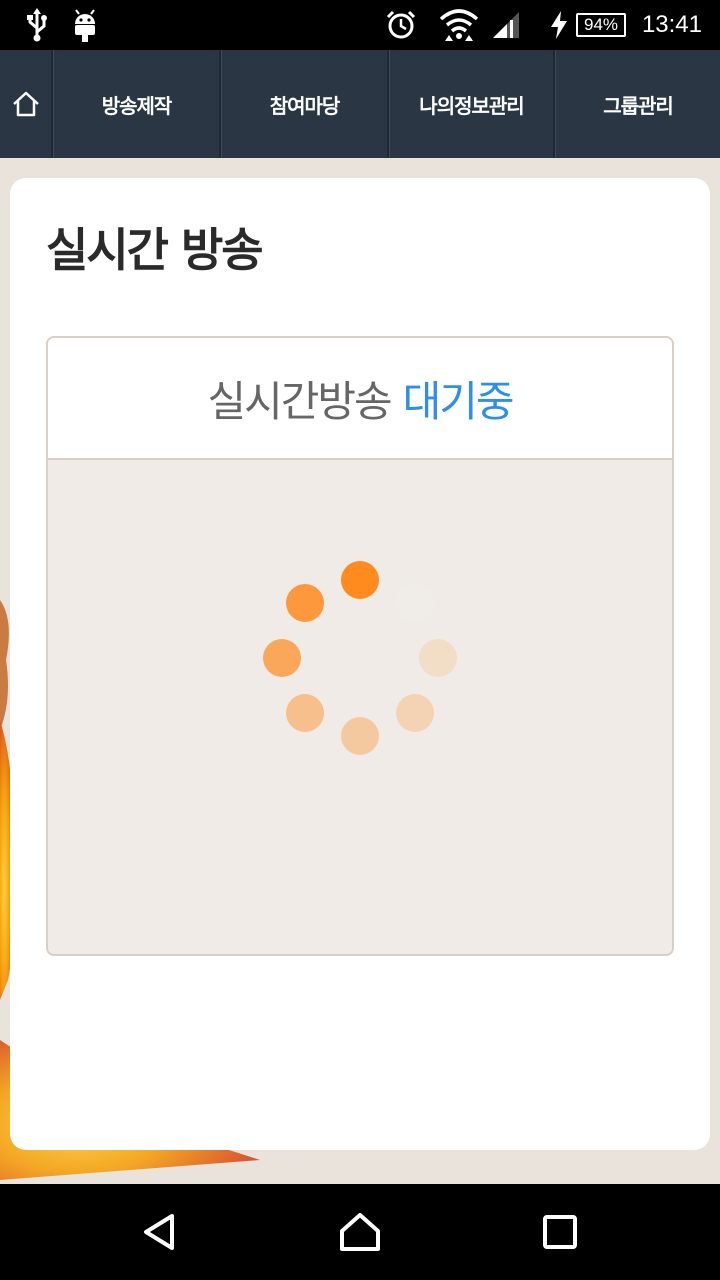 This screenshot has width=720, height=1280. What do you see at coordinates (137, 104) in the screenshot?
I see `nav-tab-broadcast-production: 방송제작` at bounding box center [137, 104].